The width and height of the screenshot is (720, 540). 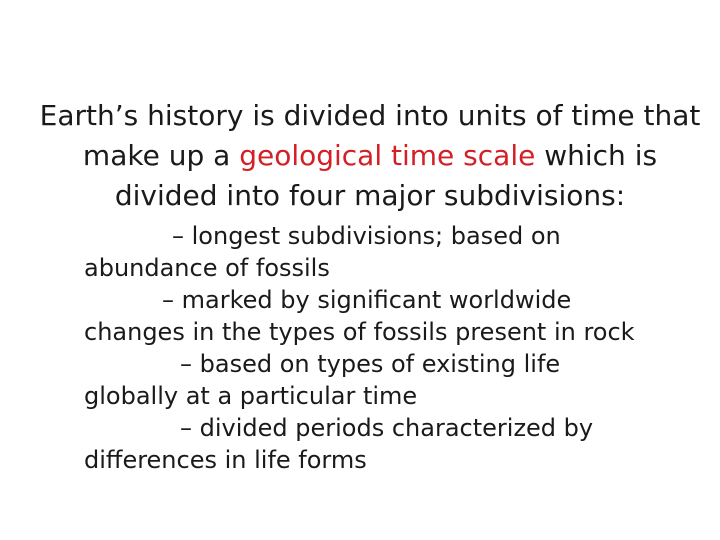 What do you see at coordinates (387, 155) in the screenshot?
I see `geological-time-scale-term: geological time scale` at bounding box center [387, 155].